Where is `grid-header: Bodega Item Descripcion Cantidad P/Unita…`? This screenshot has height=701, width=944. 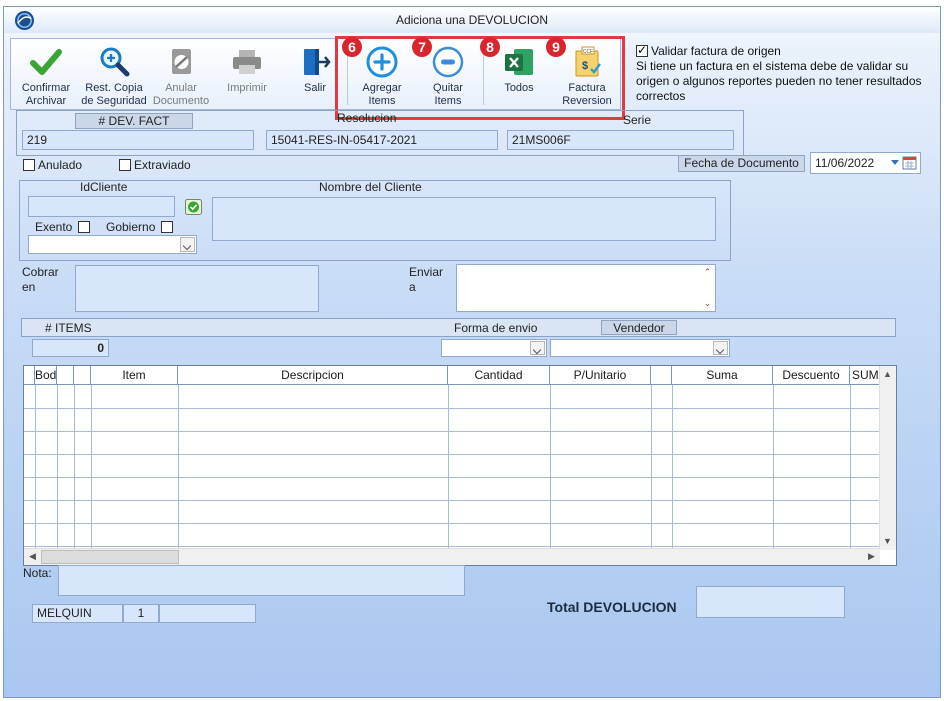 grid-header: Bodega Item Descripcion Cantidad P/Unita… is located at coordinates (453, 375).